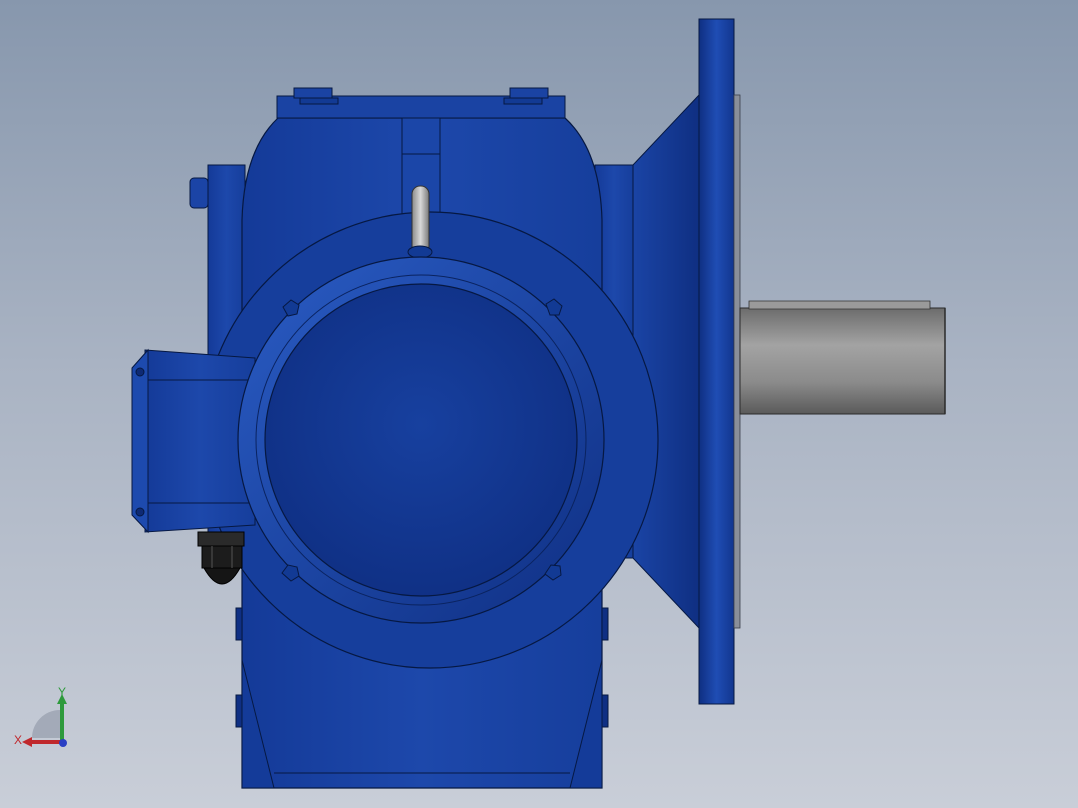  Describe the element at coordinates (421, 440) in the screenshot. I see `motor-end-cover` at that location.